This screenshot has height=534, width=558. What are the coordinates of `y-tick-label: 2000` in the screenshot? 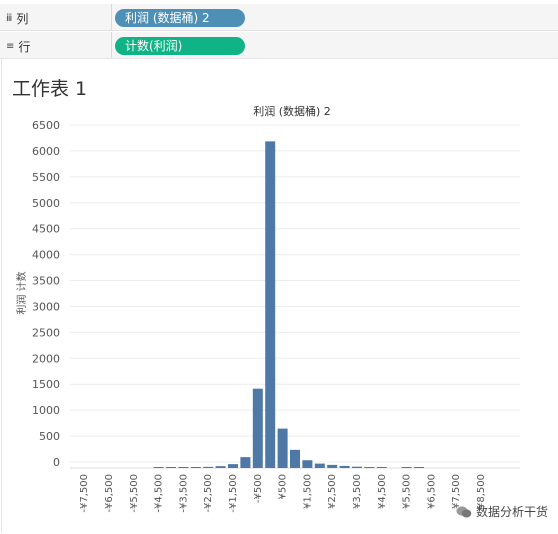 It's located at (46, 358).